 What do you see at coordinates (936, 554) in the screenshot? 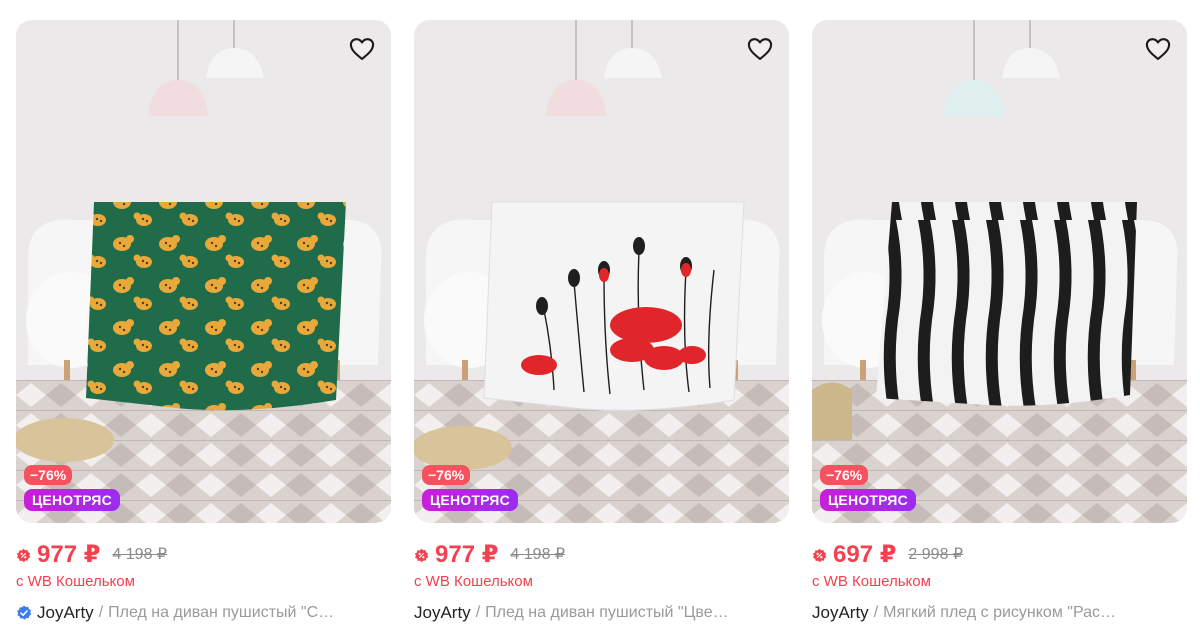
I see `old-price: 2 998 ₽` at bounding box center [936, 554].